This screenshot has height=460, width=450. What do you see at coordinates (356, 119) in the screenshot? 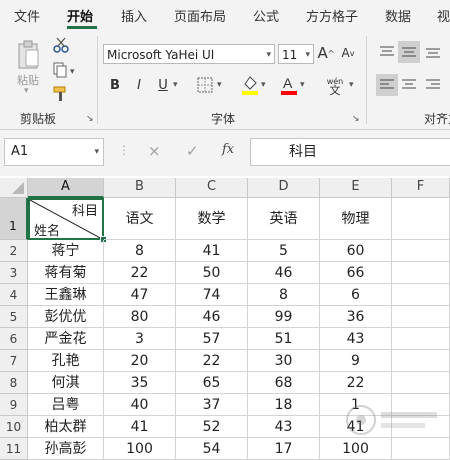
I see `font-launcher-icon: ↘` at bounding box center [356, 119].